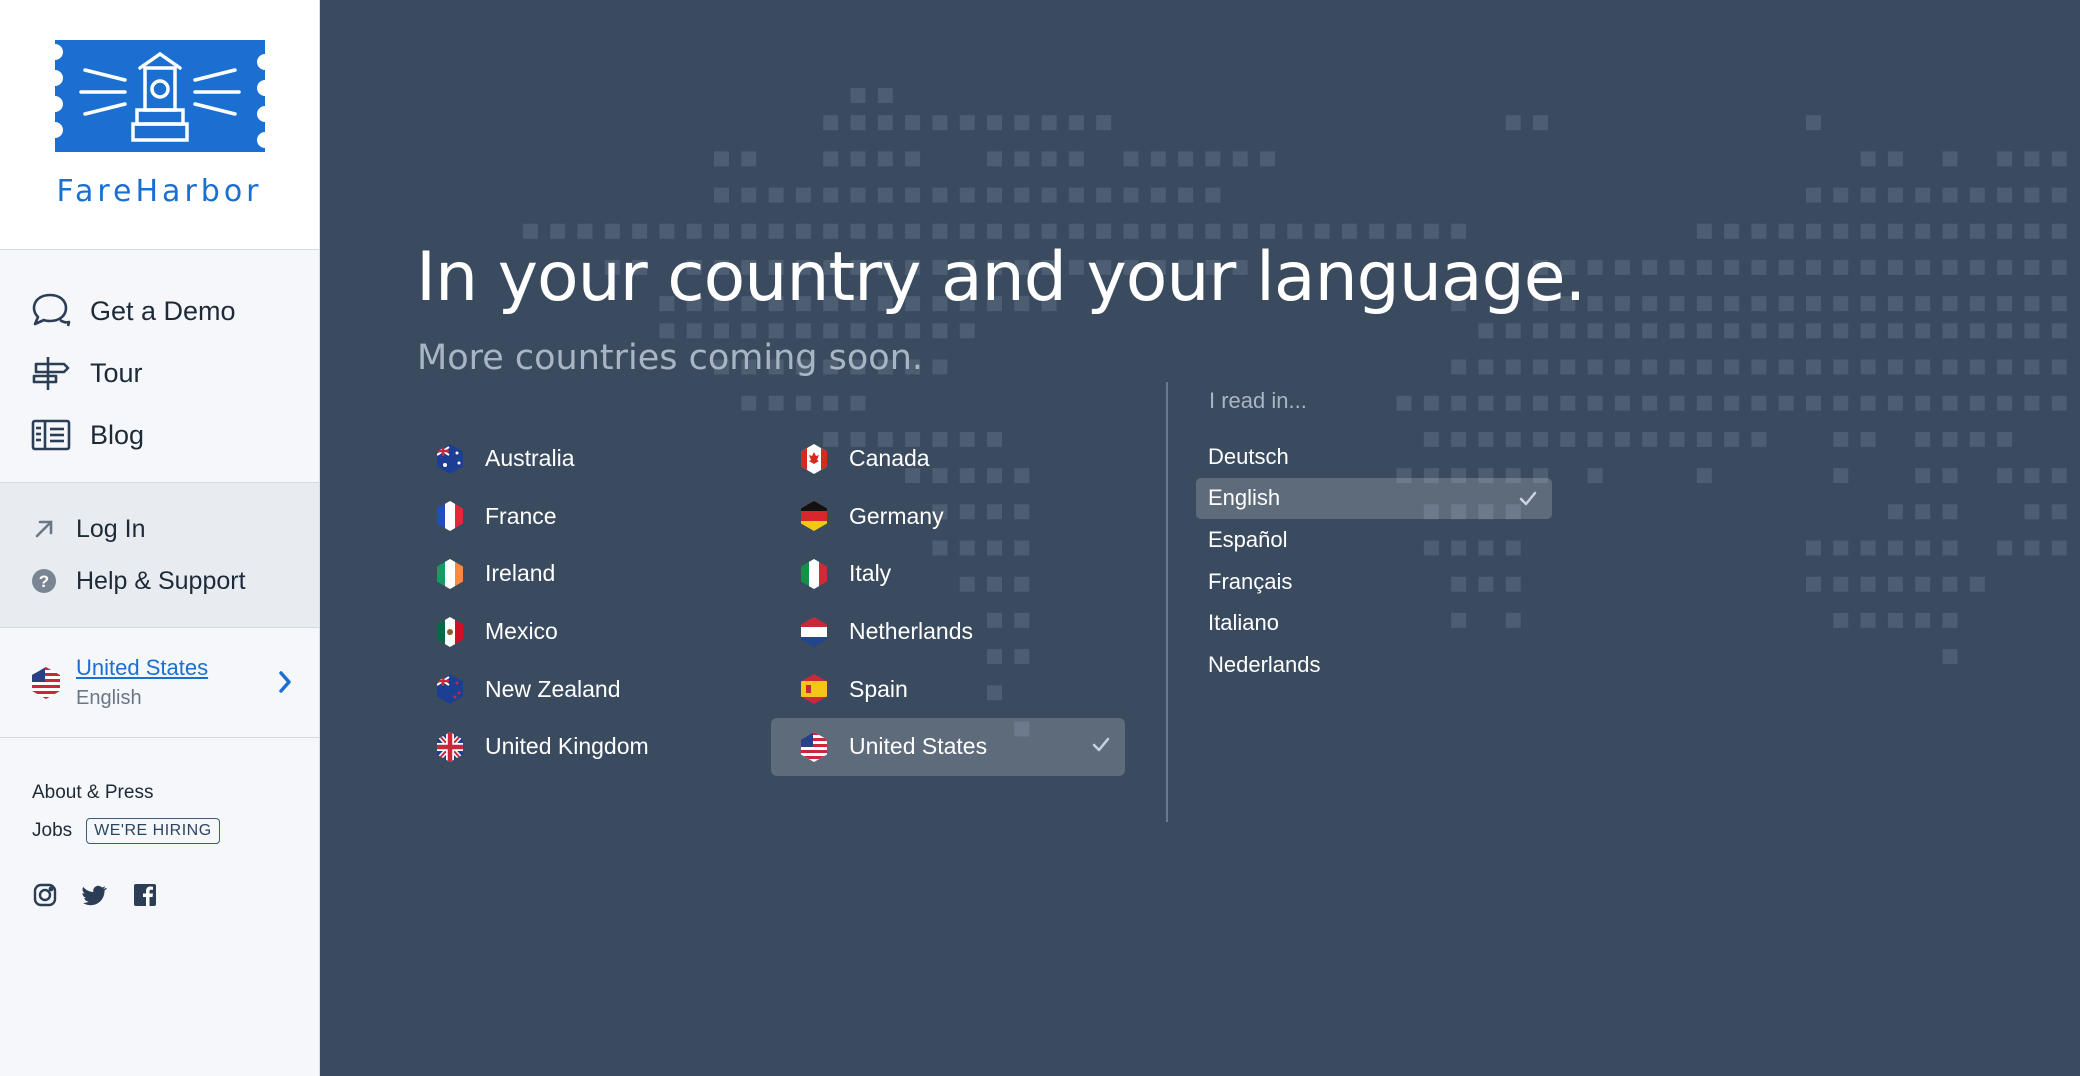  I want to click on language-option: Español, so click(1386, 540).